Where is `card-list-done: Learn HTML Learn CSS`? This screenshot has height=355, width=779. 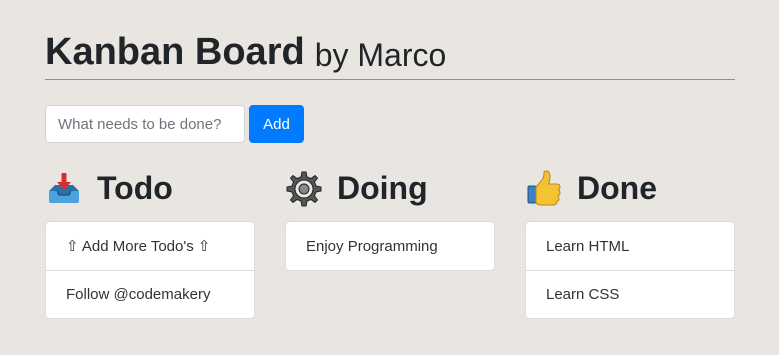 card-list-done: Learn HTML Learn CSS is located at coordinates (630, 270).